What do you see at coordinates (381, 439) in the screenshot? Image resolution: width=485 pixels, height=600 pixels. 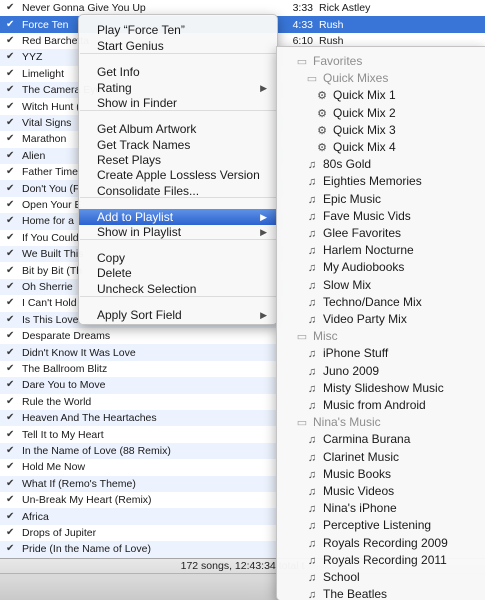 I see `playlist-item-carmina-burana: ♫ Carmina Burana` at bounding box center [381, 439].